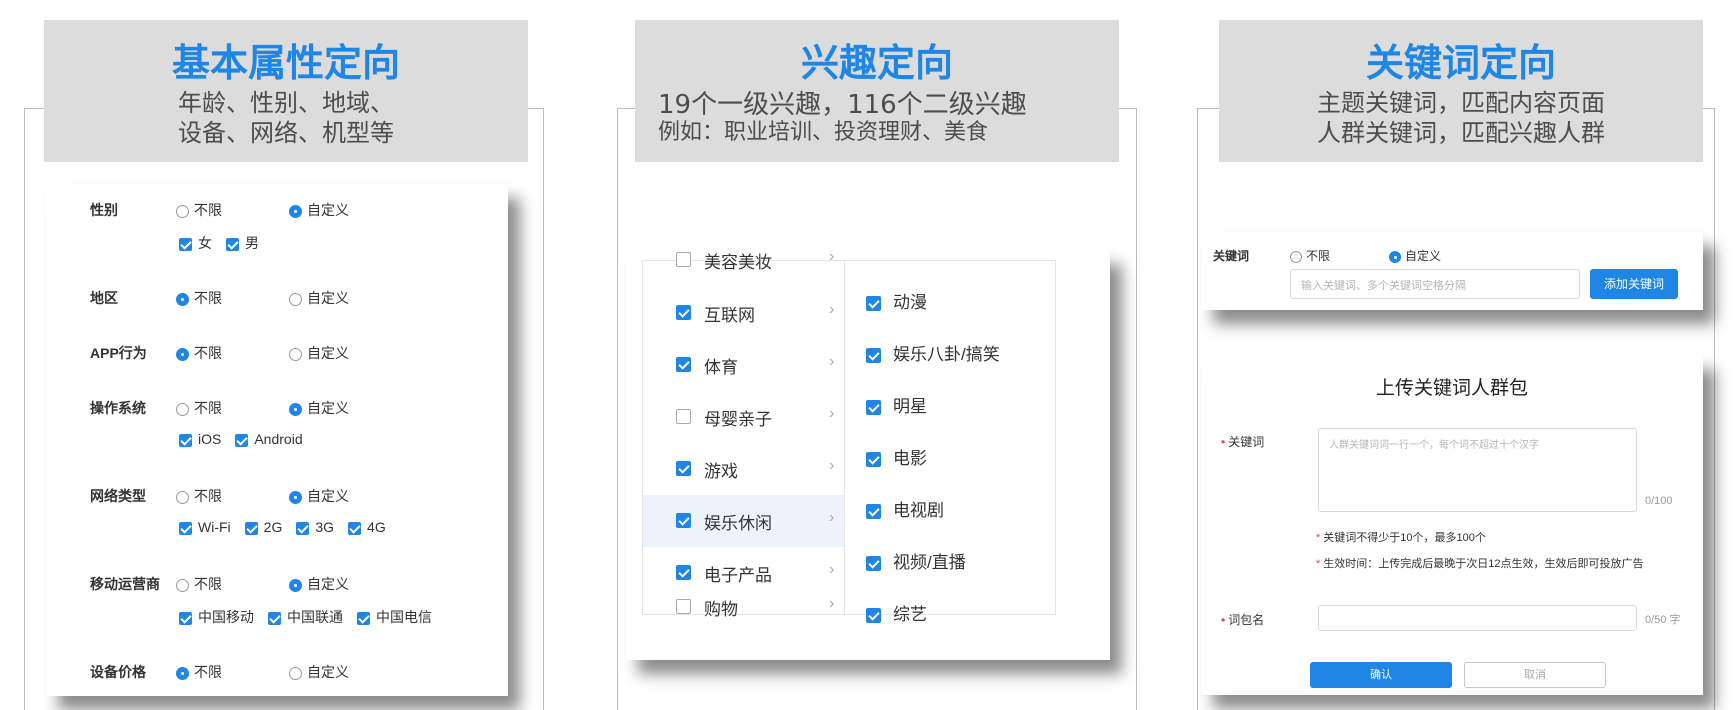  I want to click on panel2-banner: 兴趣定向 19个一级兴趣，116个二级兴趣 例如：职业培训、投资理财、美食, so click(877, 91).